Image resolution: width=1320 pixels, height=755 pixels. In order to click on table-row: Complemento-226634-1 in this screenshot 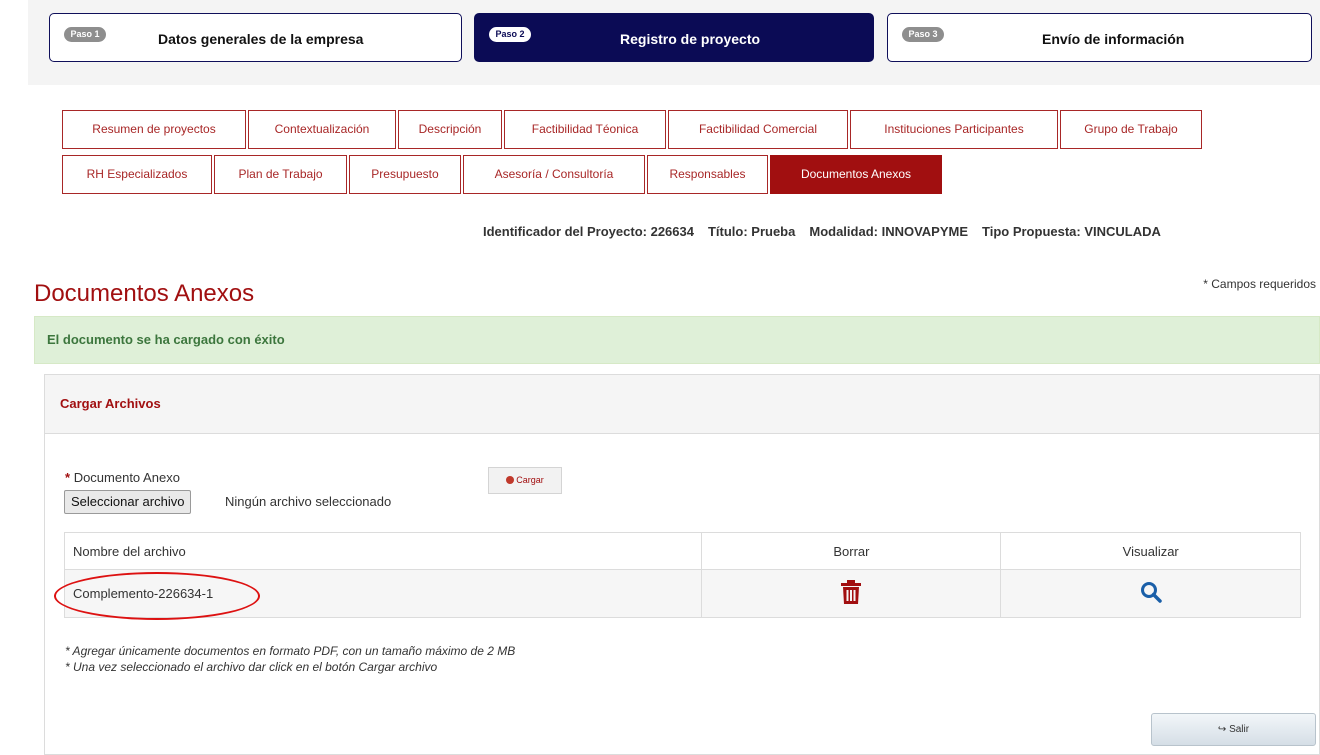, I will do `click(682, 593)`.